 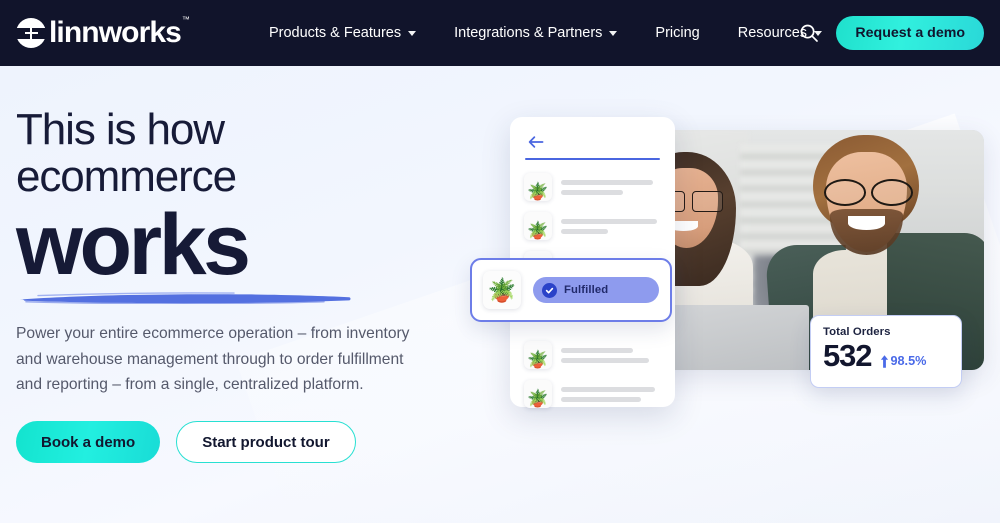 I want to click on linnworks-circle-plus-icon, so click(x=31, y=33).